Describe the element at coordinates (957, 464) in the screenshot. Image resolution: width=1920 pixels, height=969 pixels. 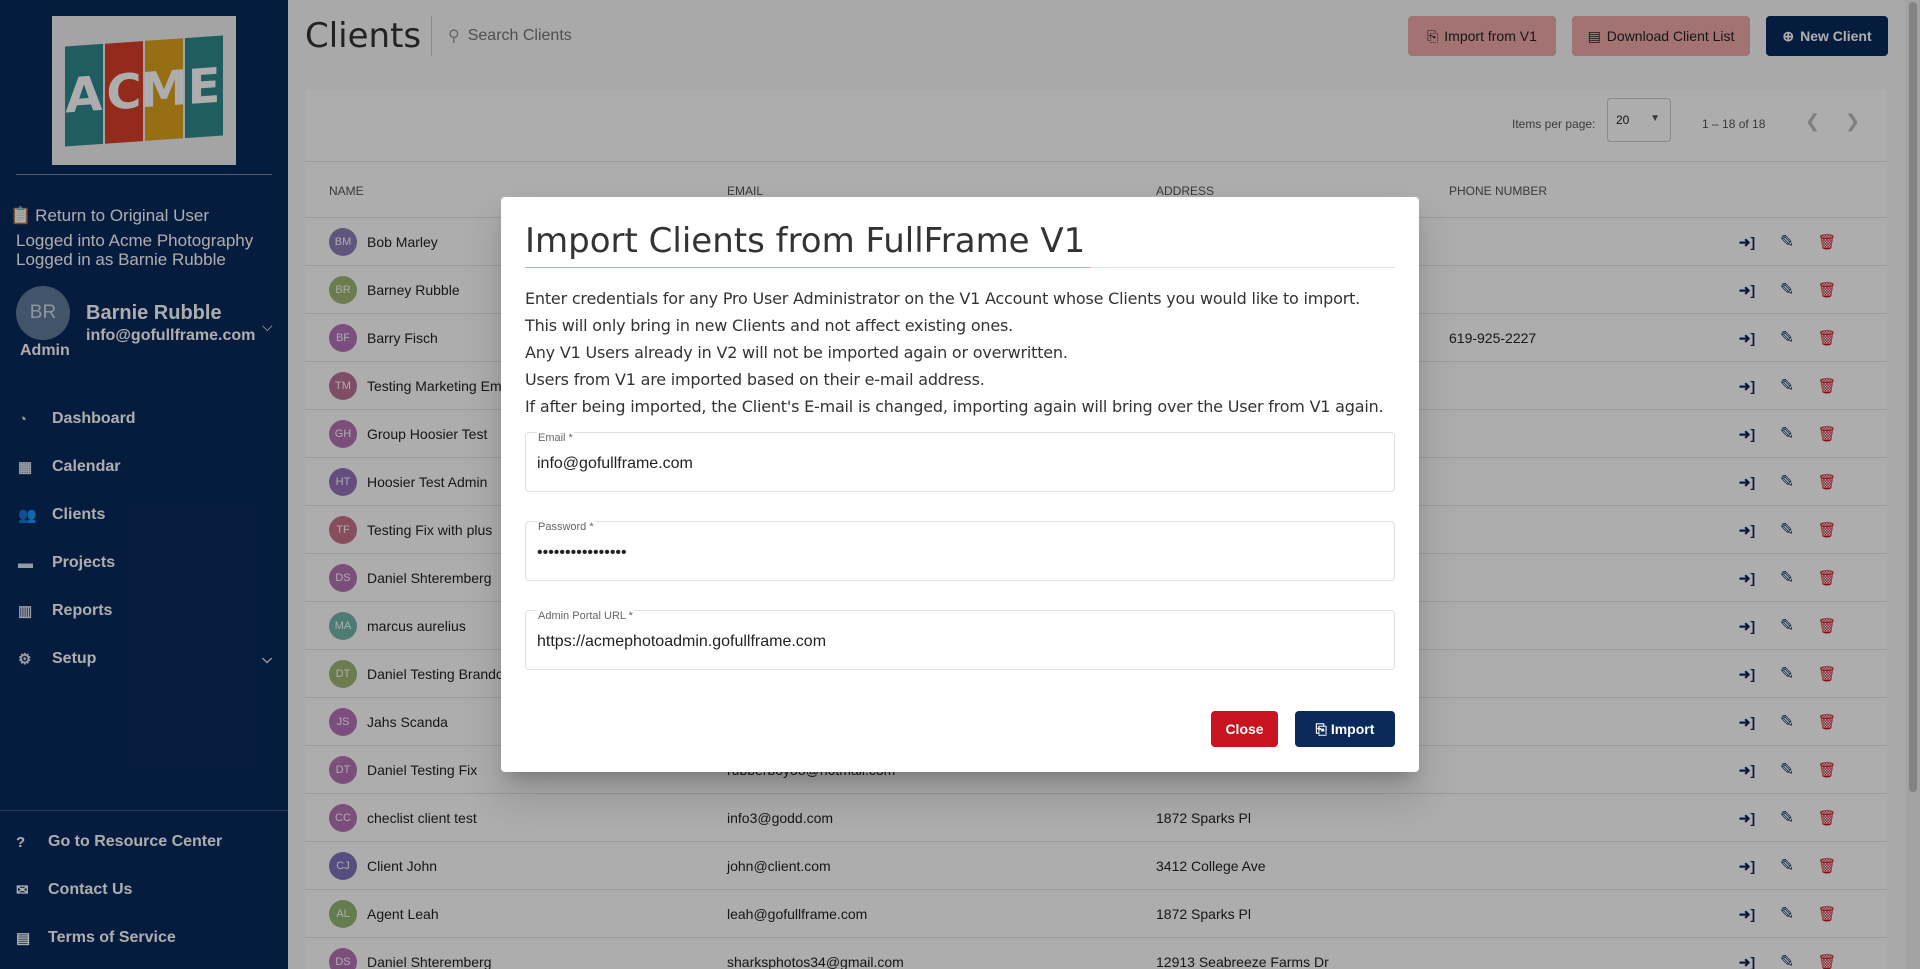
I see `email-input` at that location.